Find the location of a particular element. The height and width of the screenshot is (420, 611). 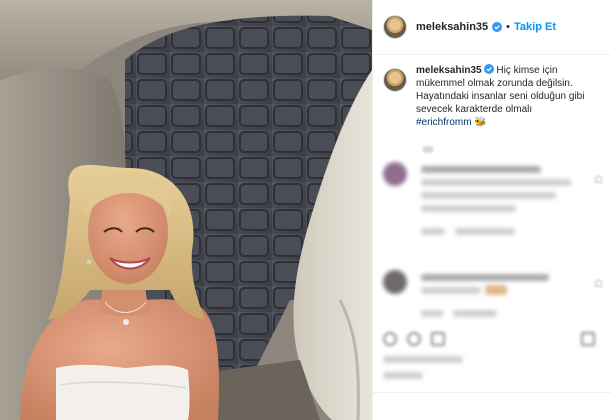

post-date-blurred is located at coordinates (403, 375).